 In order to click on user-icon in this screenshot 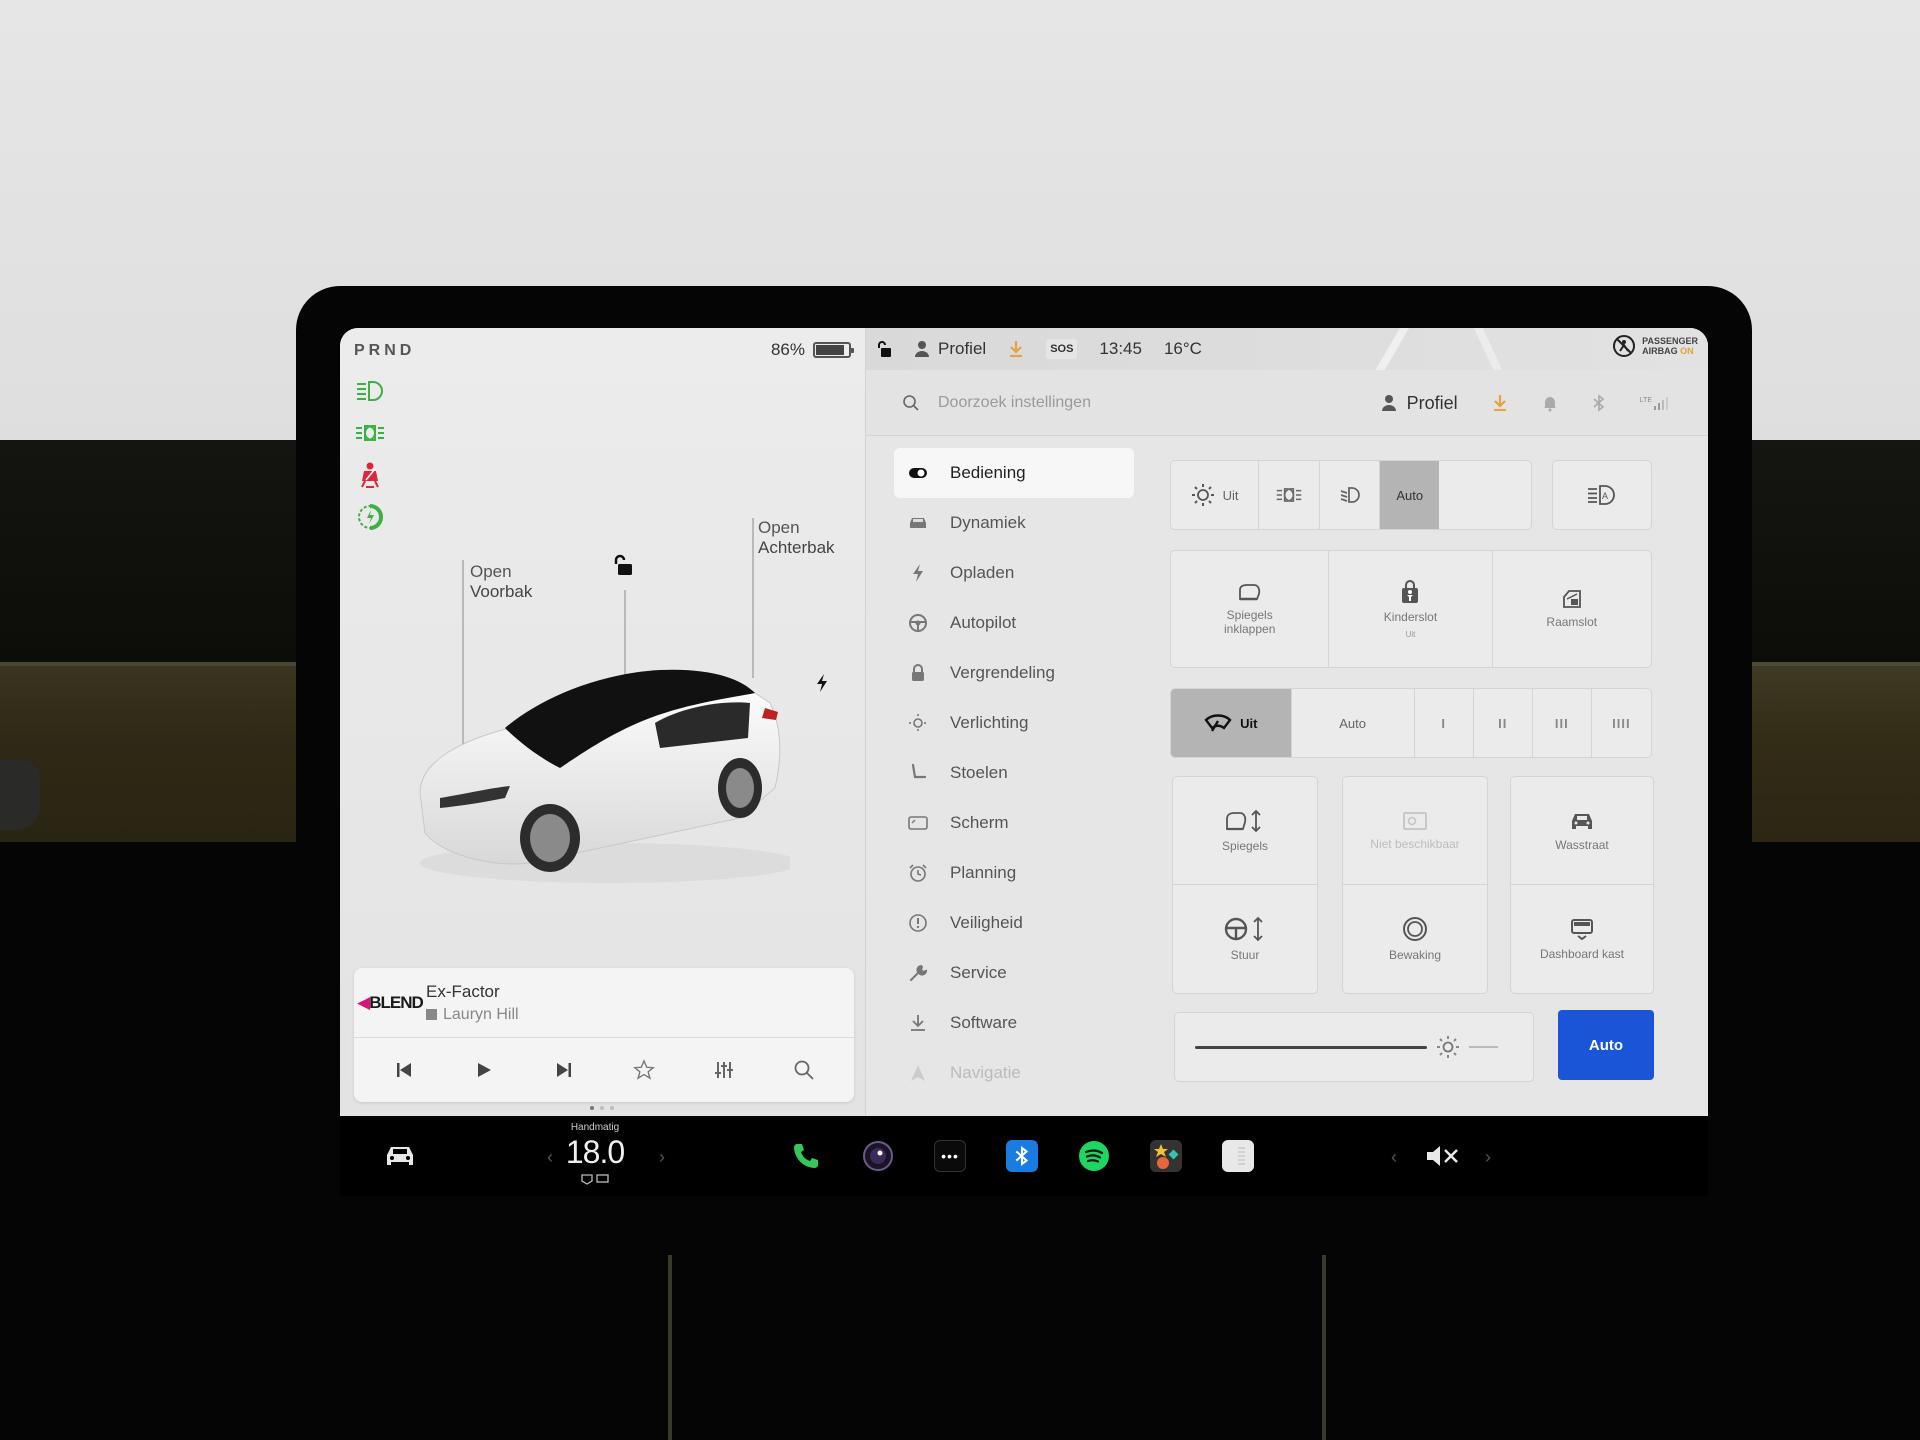, I will do `click(922, 349)`.